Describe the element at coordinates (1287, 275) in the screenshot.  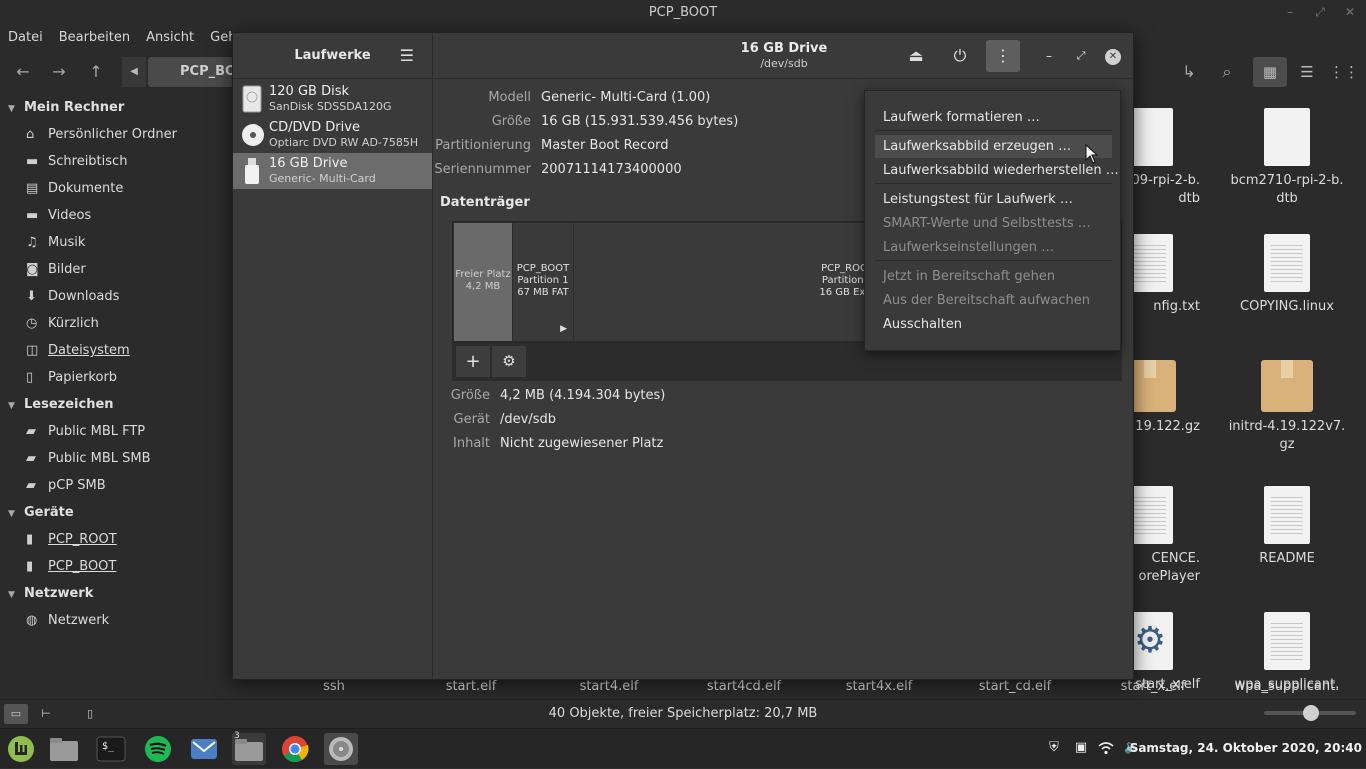
I see `file-item: COPYING.linux` at that location.